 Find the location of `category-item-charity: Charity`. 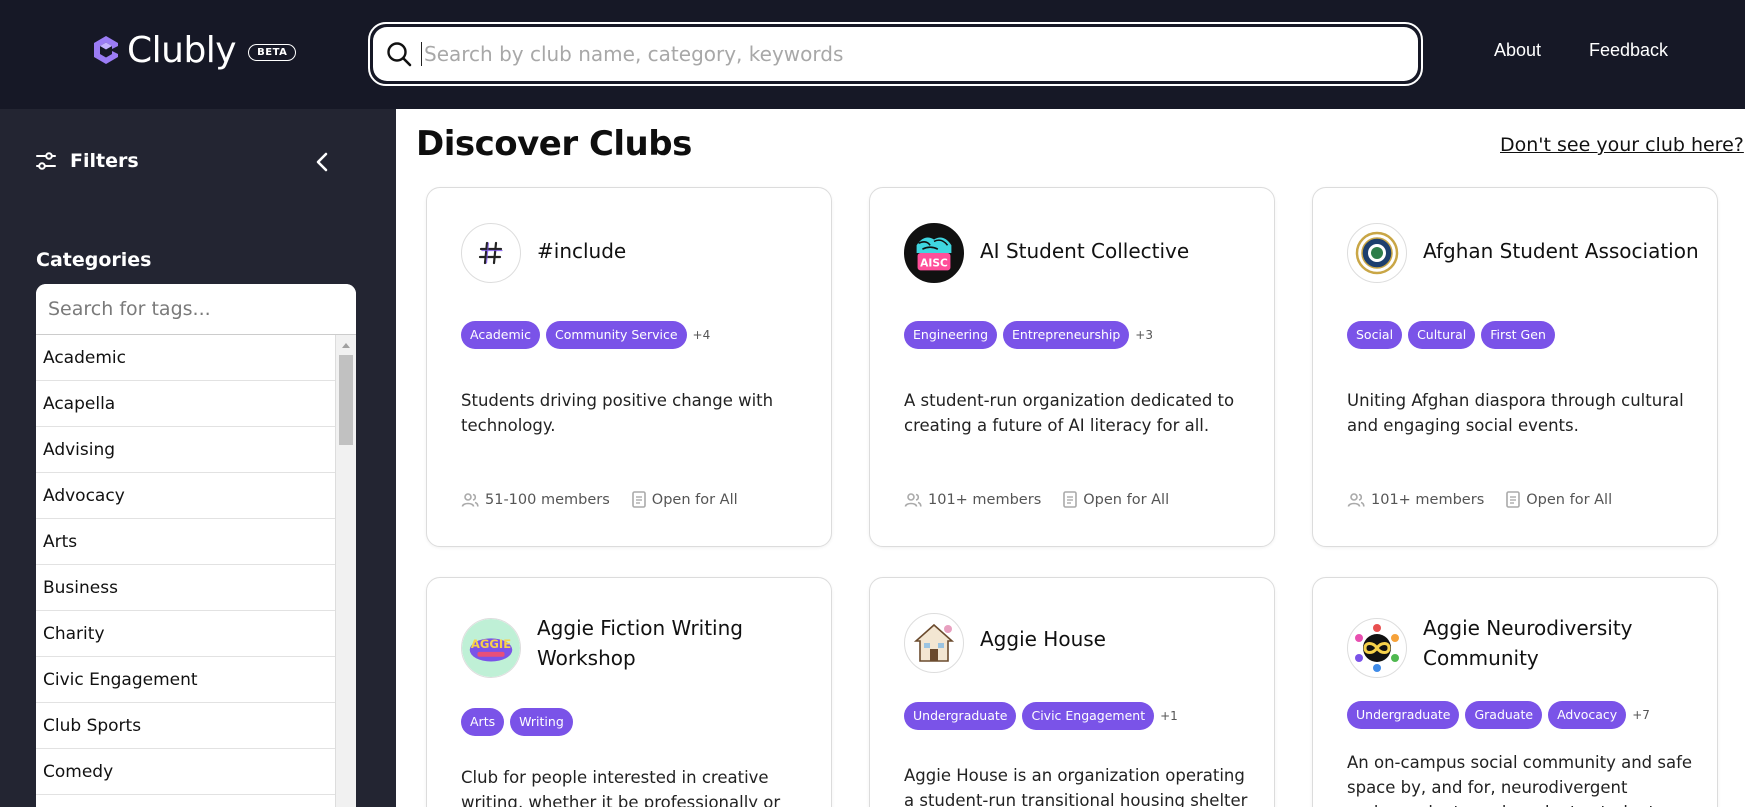

category-item-charity: Charity is located at coordinates (185, 634).